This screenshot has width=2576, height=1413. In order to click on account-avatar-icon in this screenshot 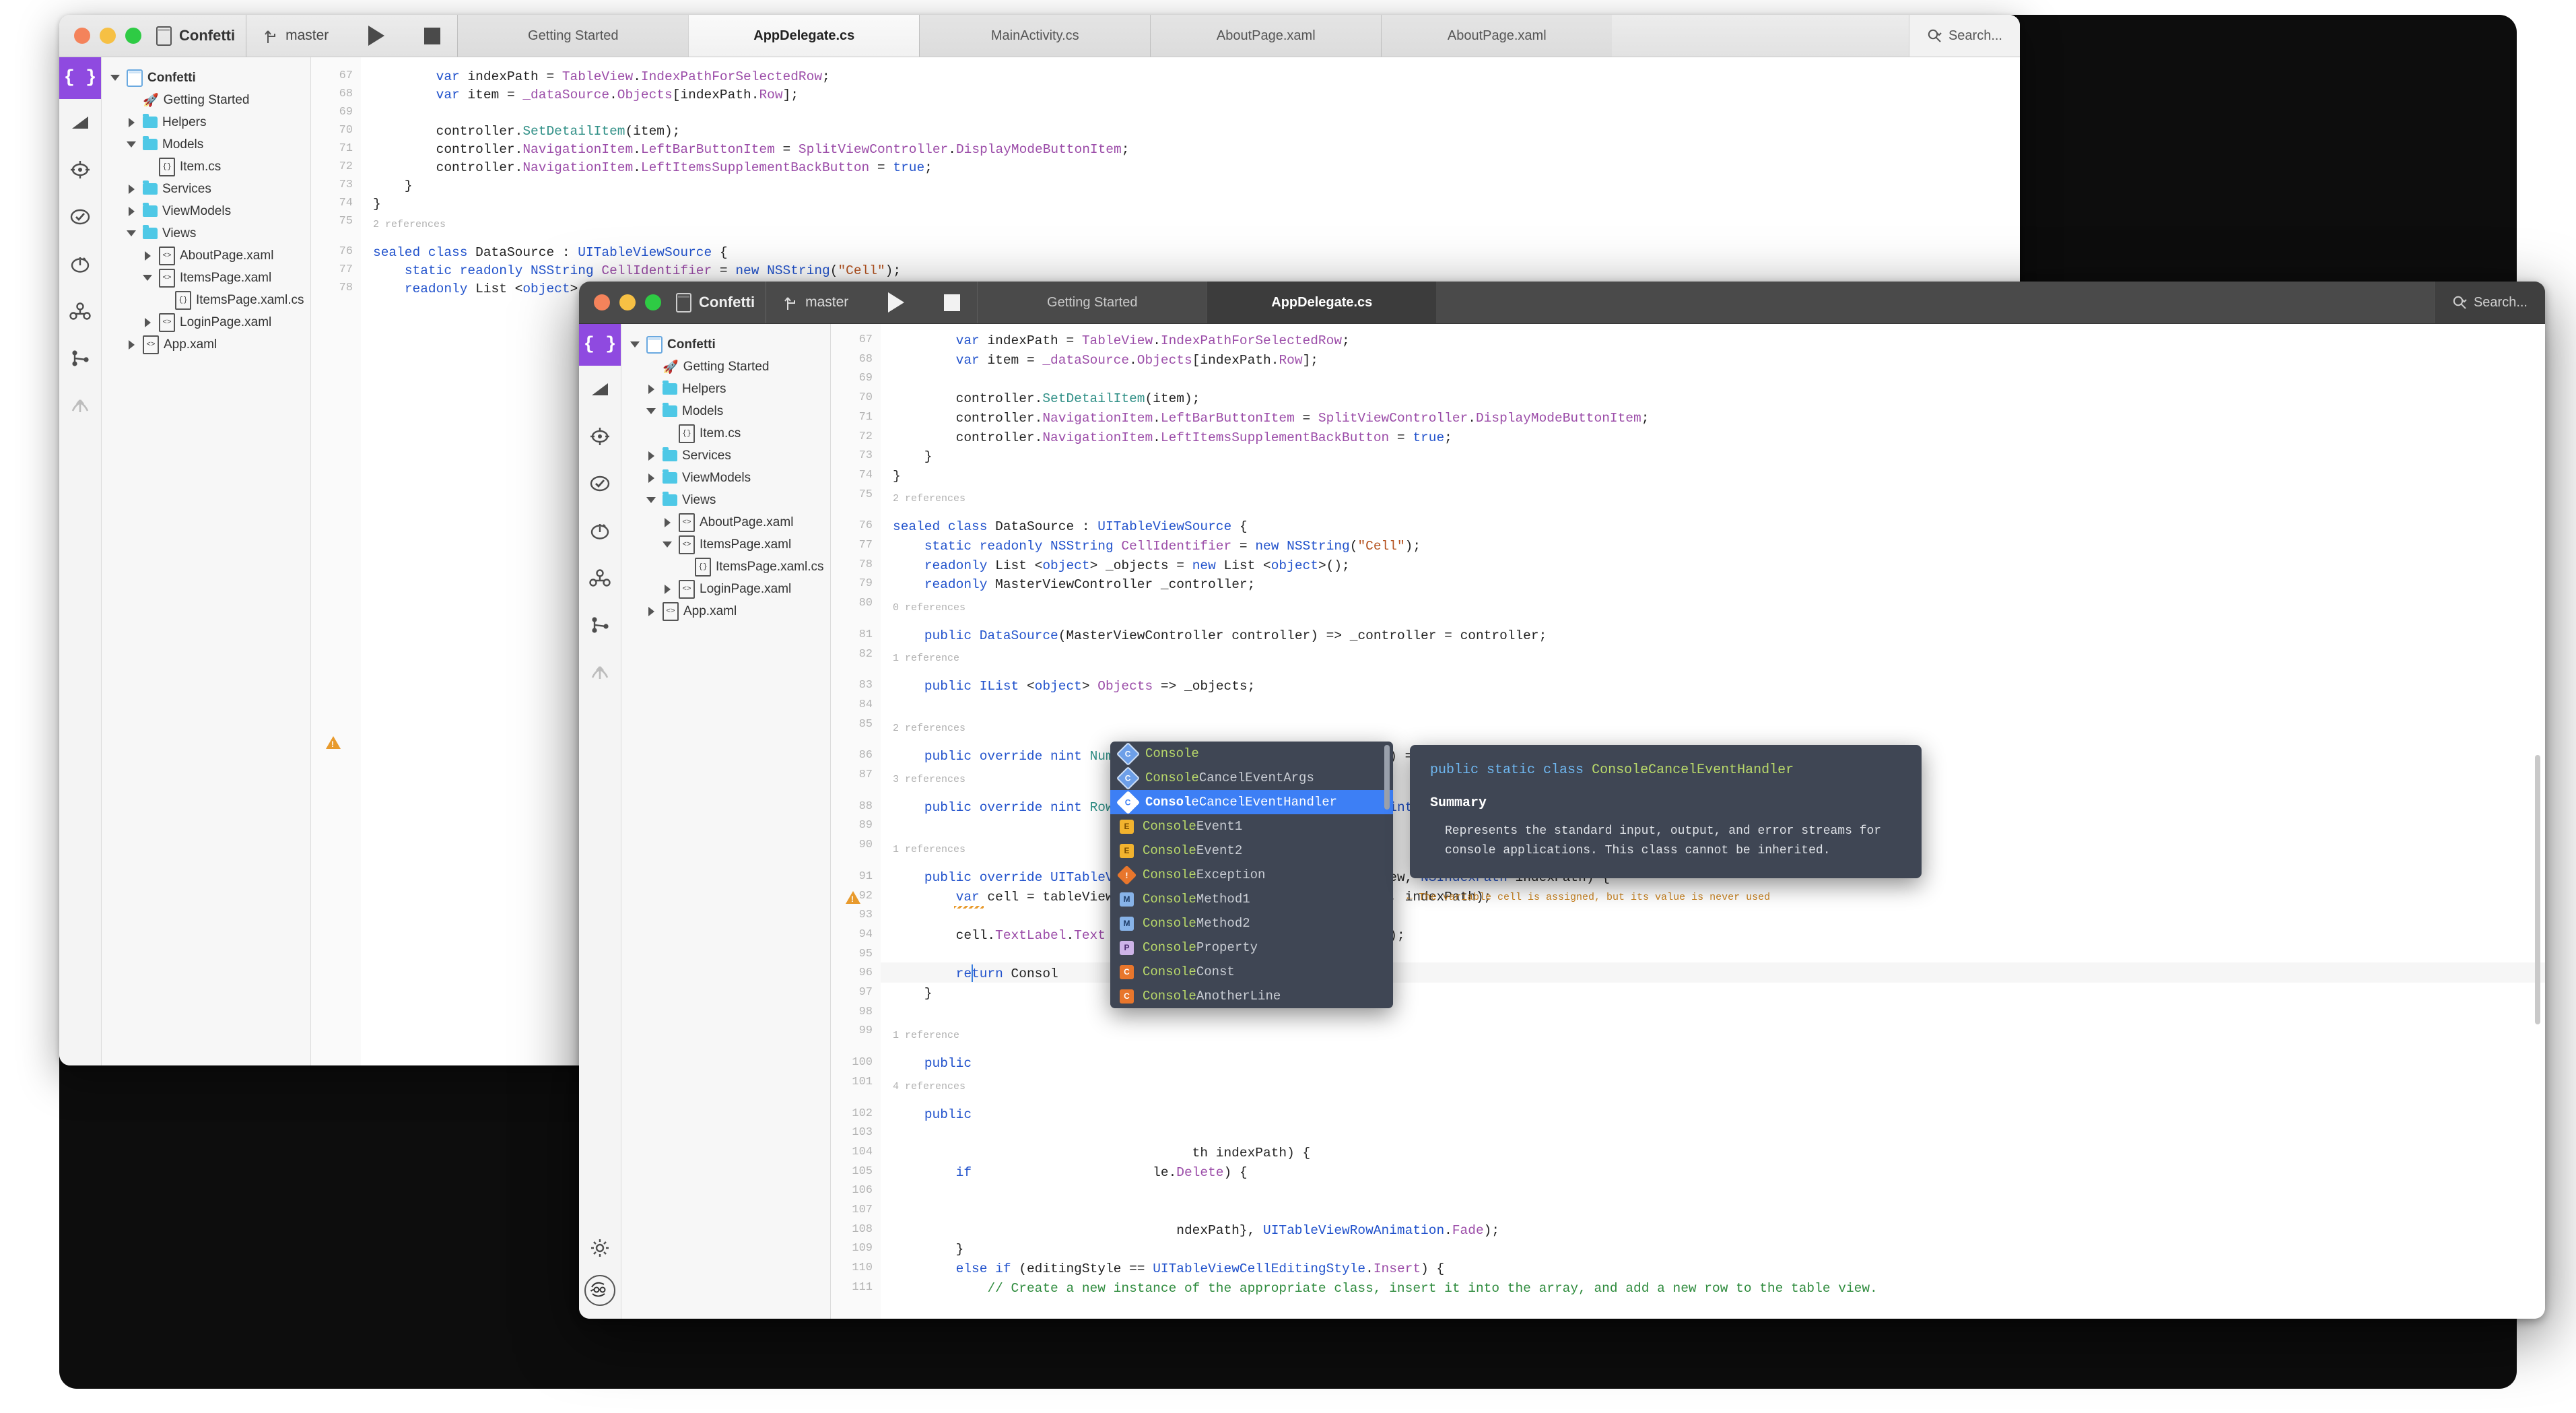, I will do `click(599, 1290)`.